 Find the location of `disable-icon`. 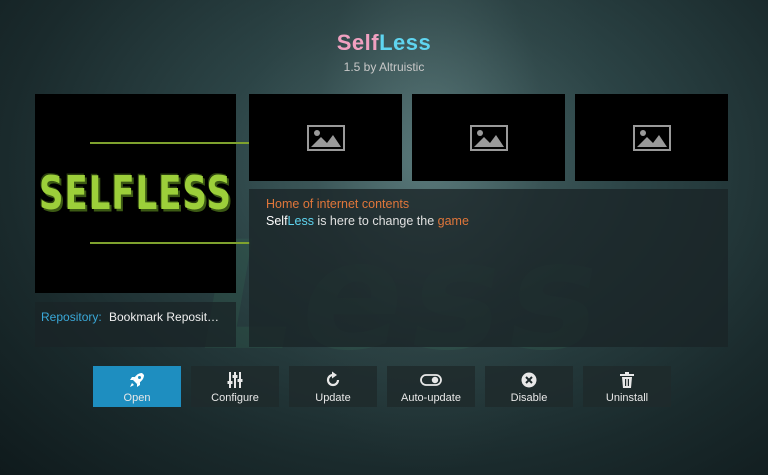

disable-icon is located at coordinates (529, 380).